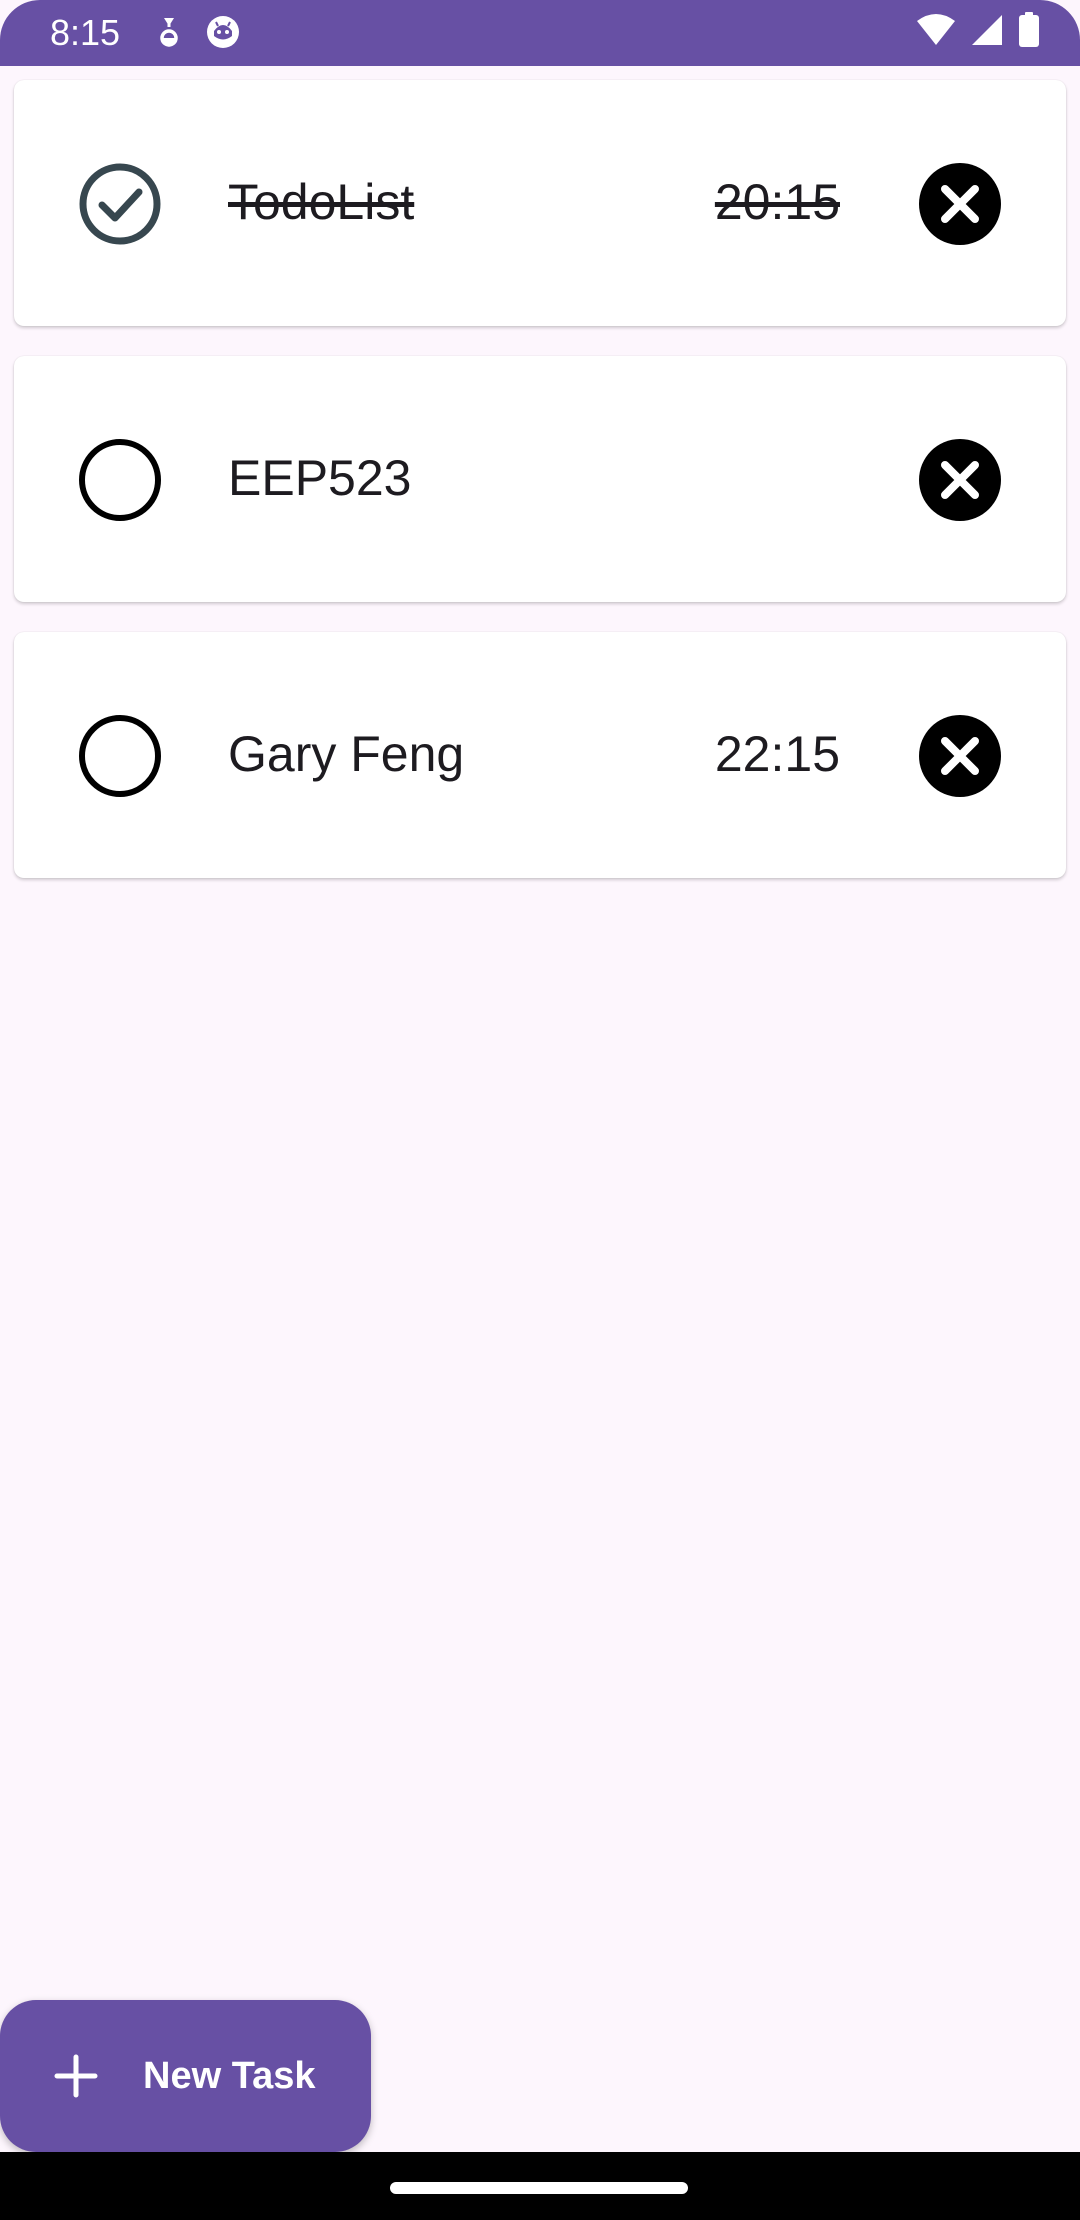 The height and width of the screenshot is (2220, 1080). What do you see at coordinates (777, 754) in the screenshot?
I see `task-time: 22:15` at bounding box center [777, 754].